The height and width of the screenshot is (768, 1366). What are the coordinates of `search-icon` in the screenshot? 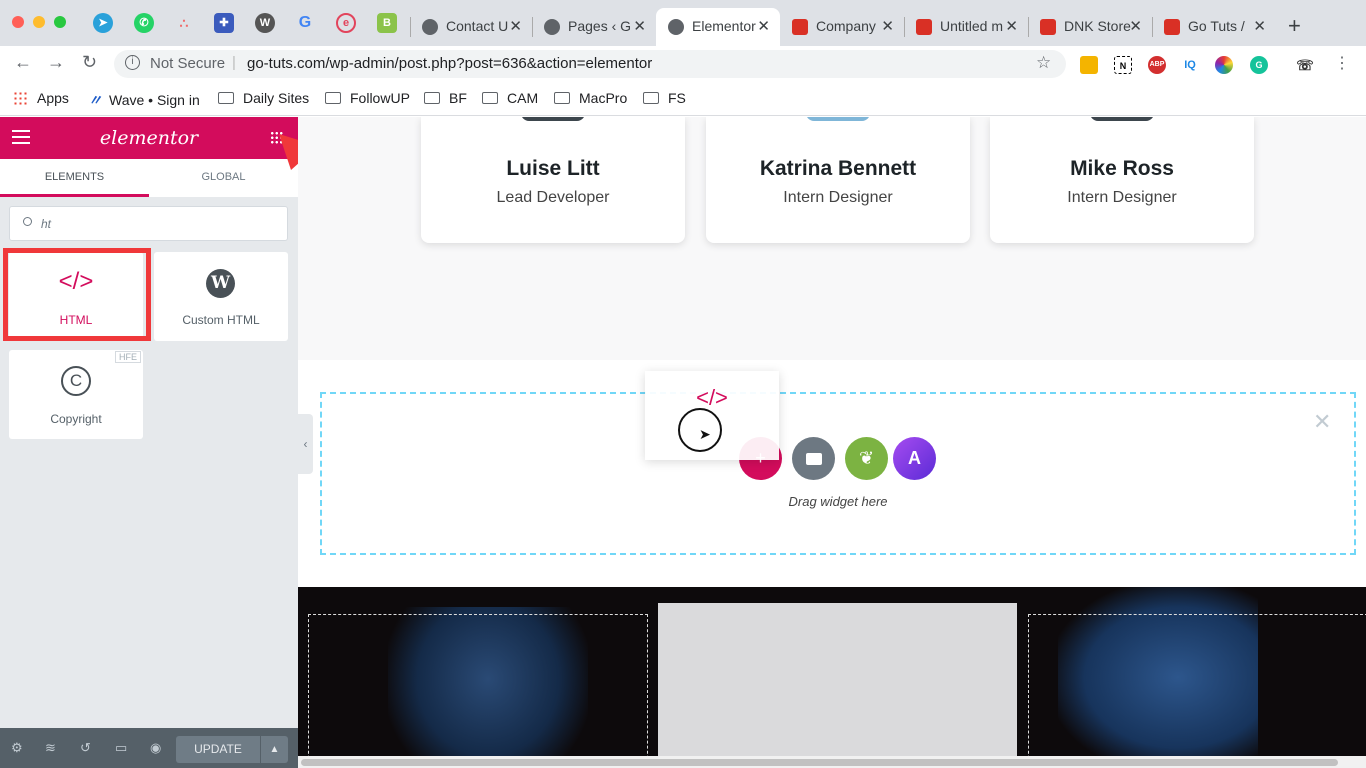 It's located at (27, 221).